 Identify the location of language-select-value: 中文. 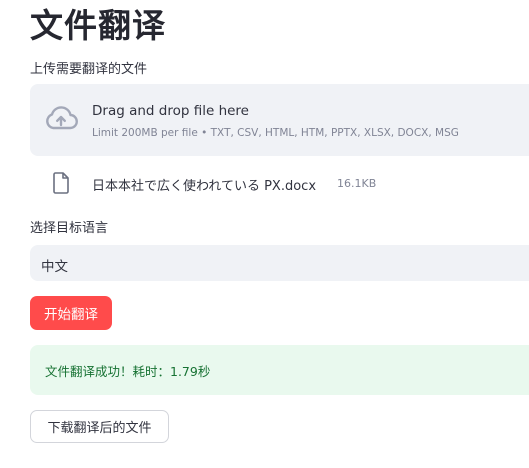
(54, 267).